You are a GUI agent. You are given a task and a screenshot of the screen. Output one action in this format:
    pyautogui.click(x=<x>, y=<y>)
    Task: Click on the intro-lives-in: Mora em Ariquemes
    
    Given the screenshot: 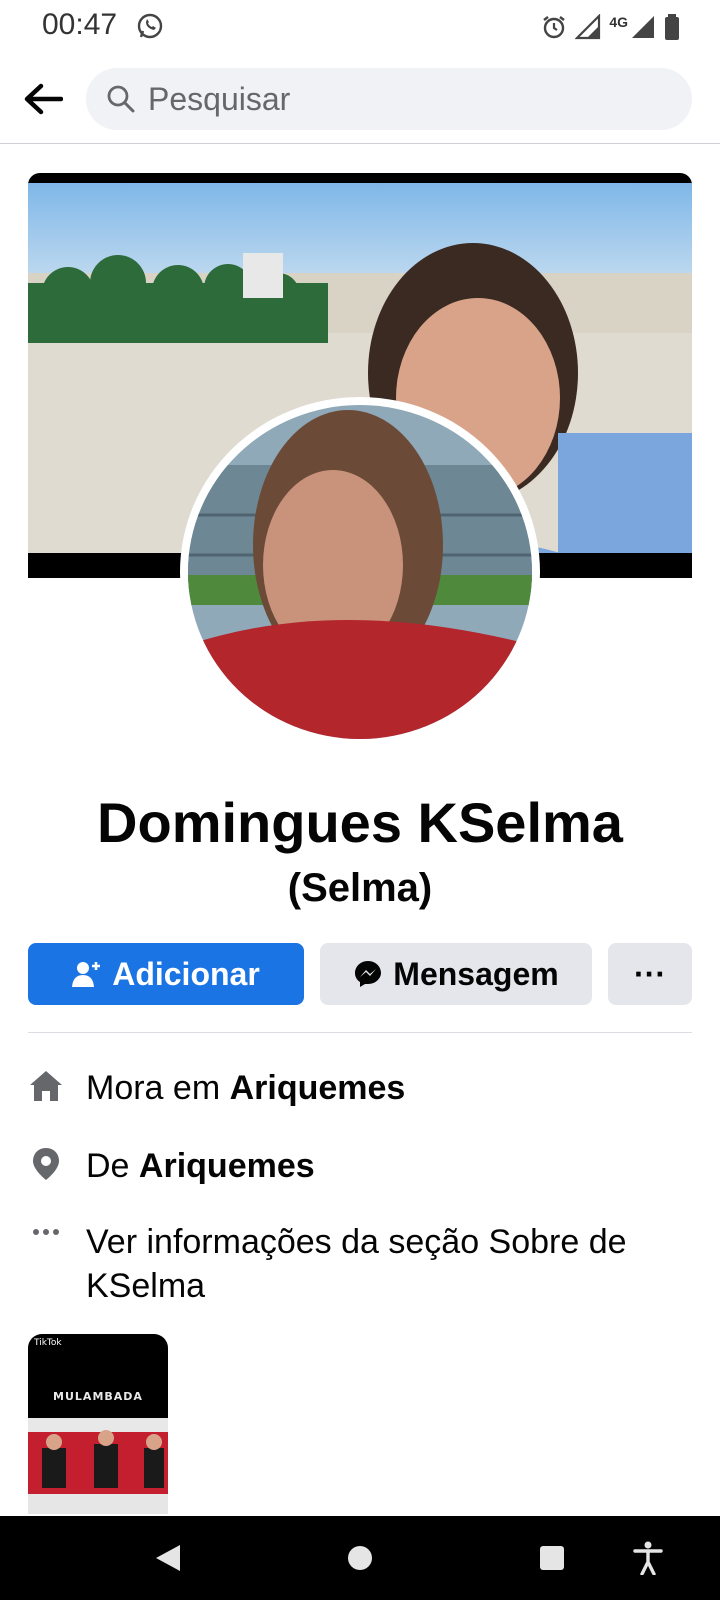 What is the action you would take?
    pyautogui.click(x=360, y=1088)
    